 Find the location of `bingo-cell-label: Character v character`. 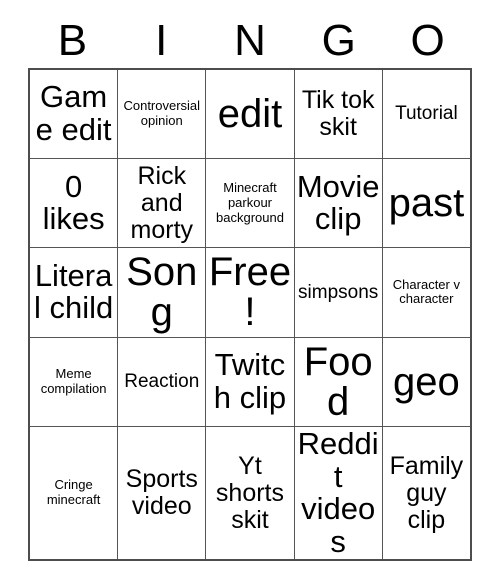

bingo-cell-label: Character v character is located at coordinates (426, 291).